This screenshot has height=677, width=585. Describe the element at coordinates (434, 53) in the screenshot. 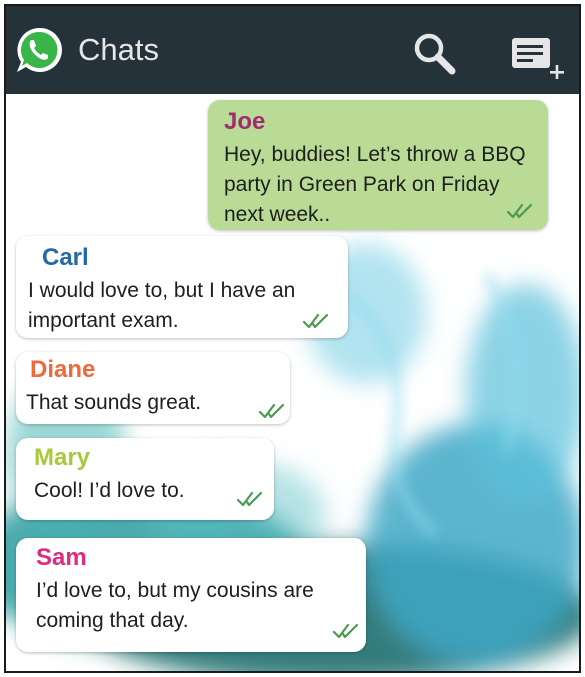

I see `search-icon` at that location.